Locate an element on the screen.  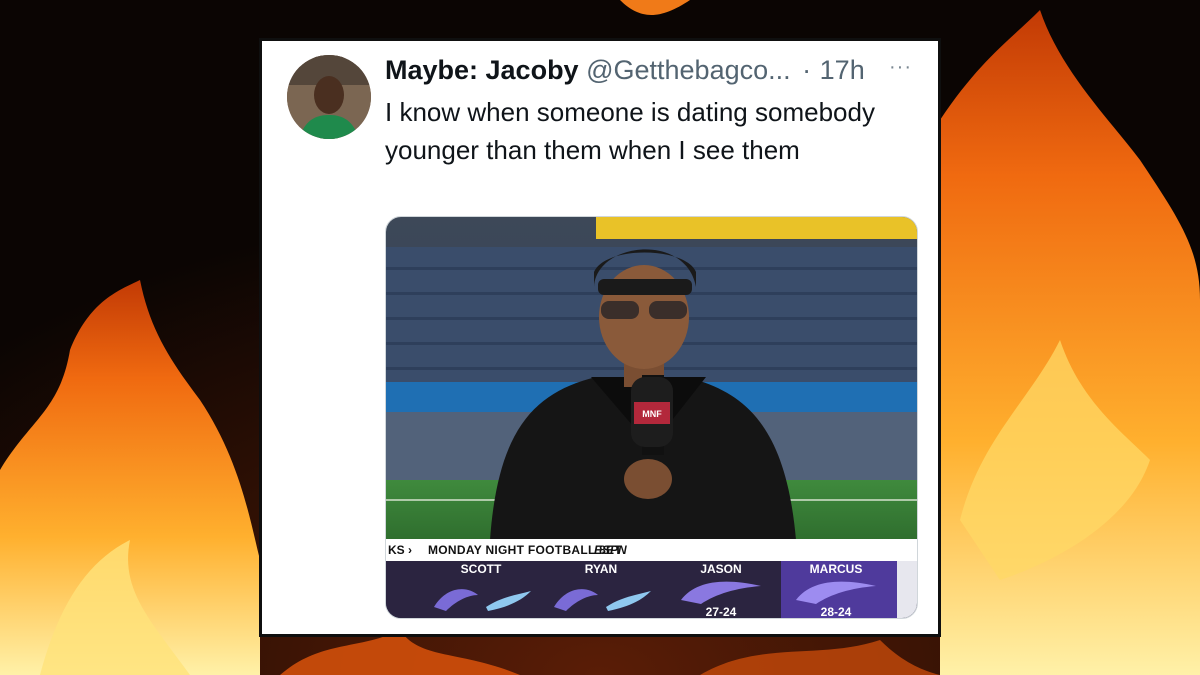
pick-name: RYAN is located at coordinates (601, 569).